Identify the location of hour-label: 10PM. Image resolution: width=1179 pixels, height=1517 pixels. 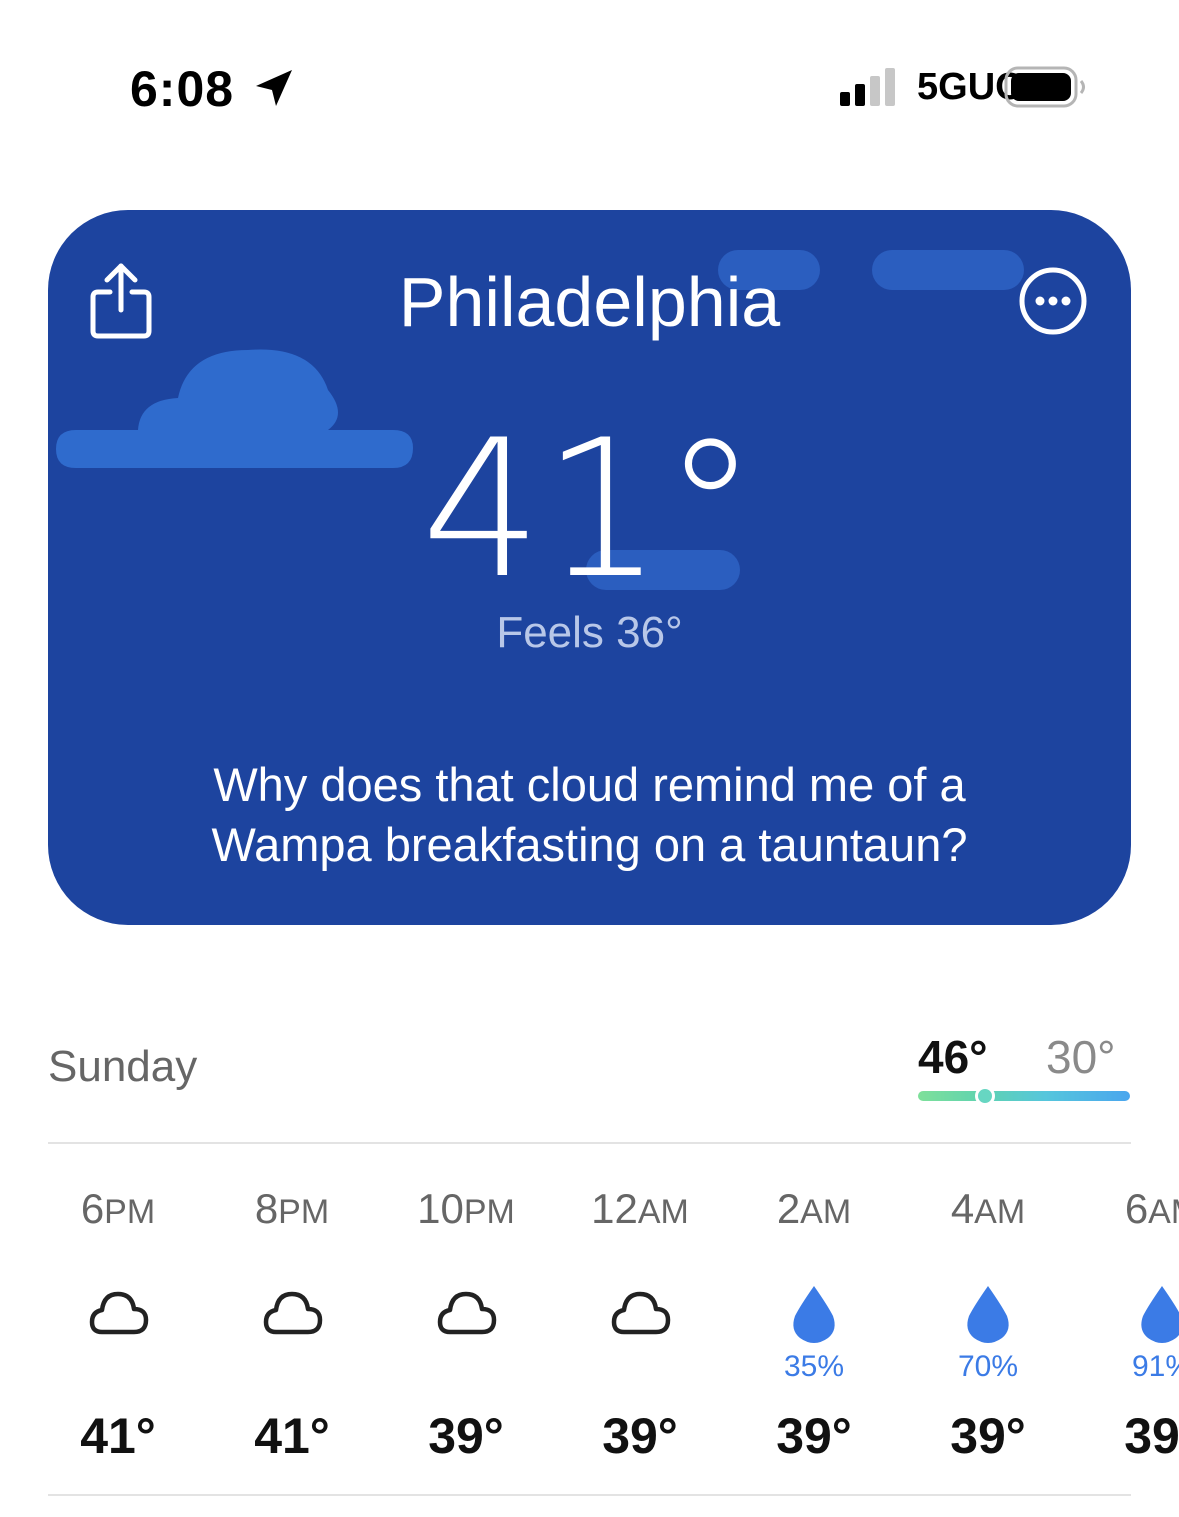
(466, 1215).